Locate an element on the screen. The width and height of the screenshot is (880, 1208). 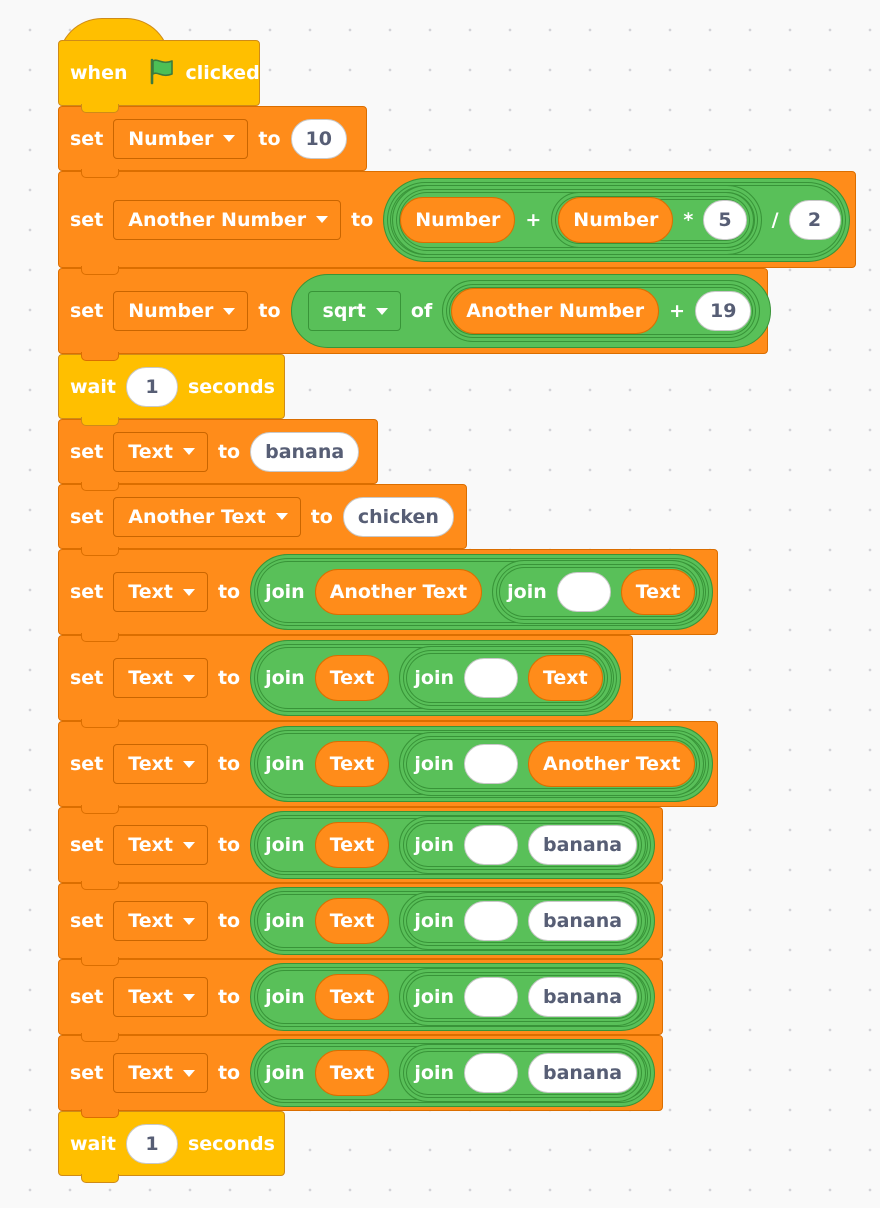
variable-reporter: Another Number is located at coordinates (555, 311).